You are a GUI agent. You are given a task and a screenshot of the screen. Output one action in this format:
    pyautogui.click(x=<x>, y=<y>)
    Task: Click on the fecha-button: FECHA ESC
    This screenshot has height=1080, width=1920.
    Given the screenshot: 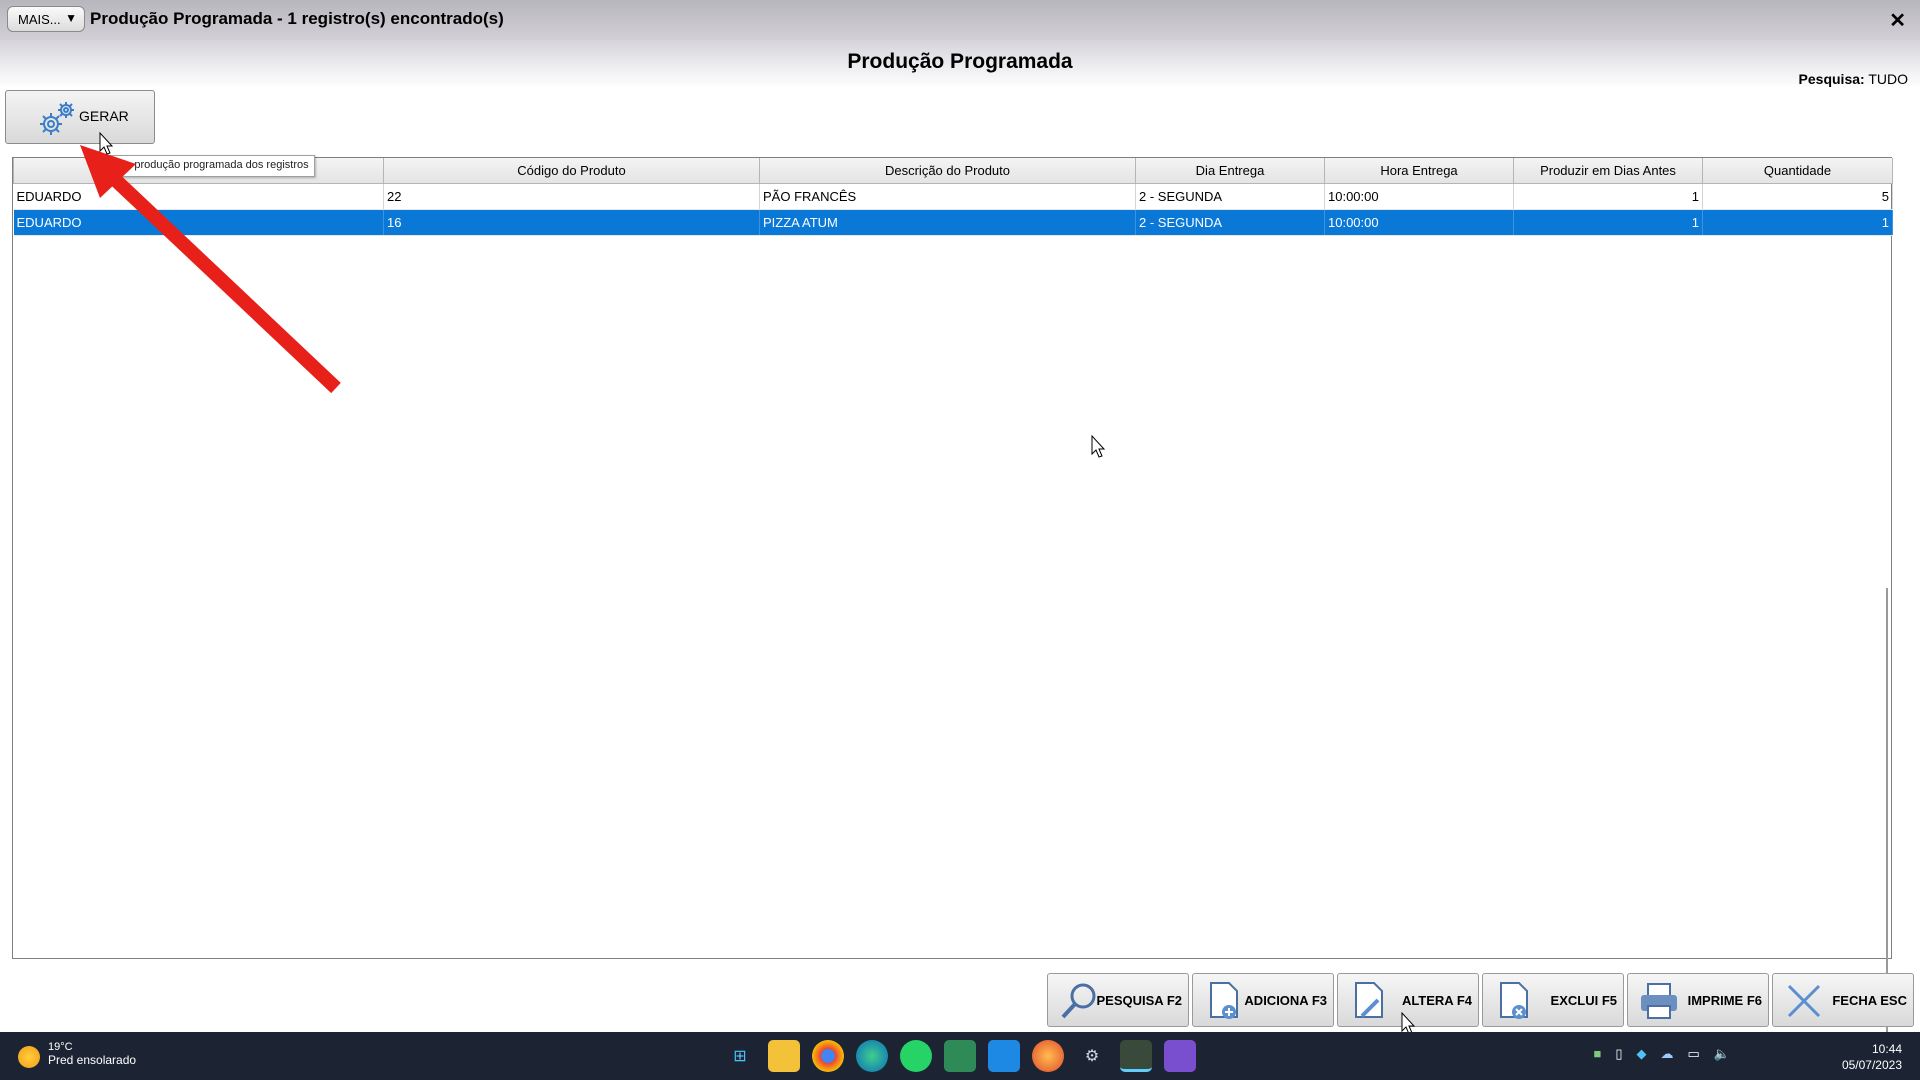 What is the action you would take?
    pyautogui.click(x=1843, y=1000)
    